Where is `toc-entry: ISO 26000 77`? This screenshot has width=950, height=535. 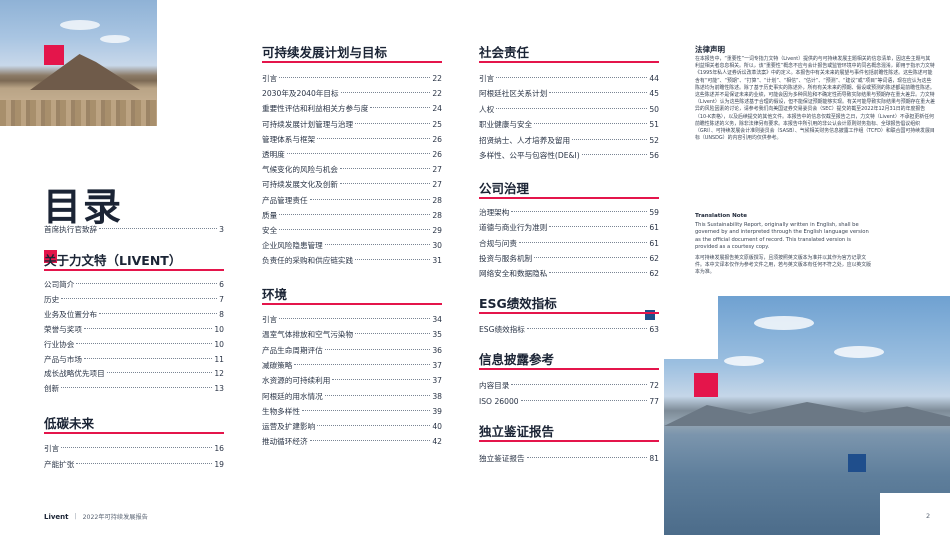 toc-entry: ISO 26000 77 is located at coordinates (569, 402).